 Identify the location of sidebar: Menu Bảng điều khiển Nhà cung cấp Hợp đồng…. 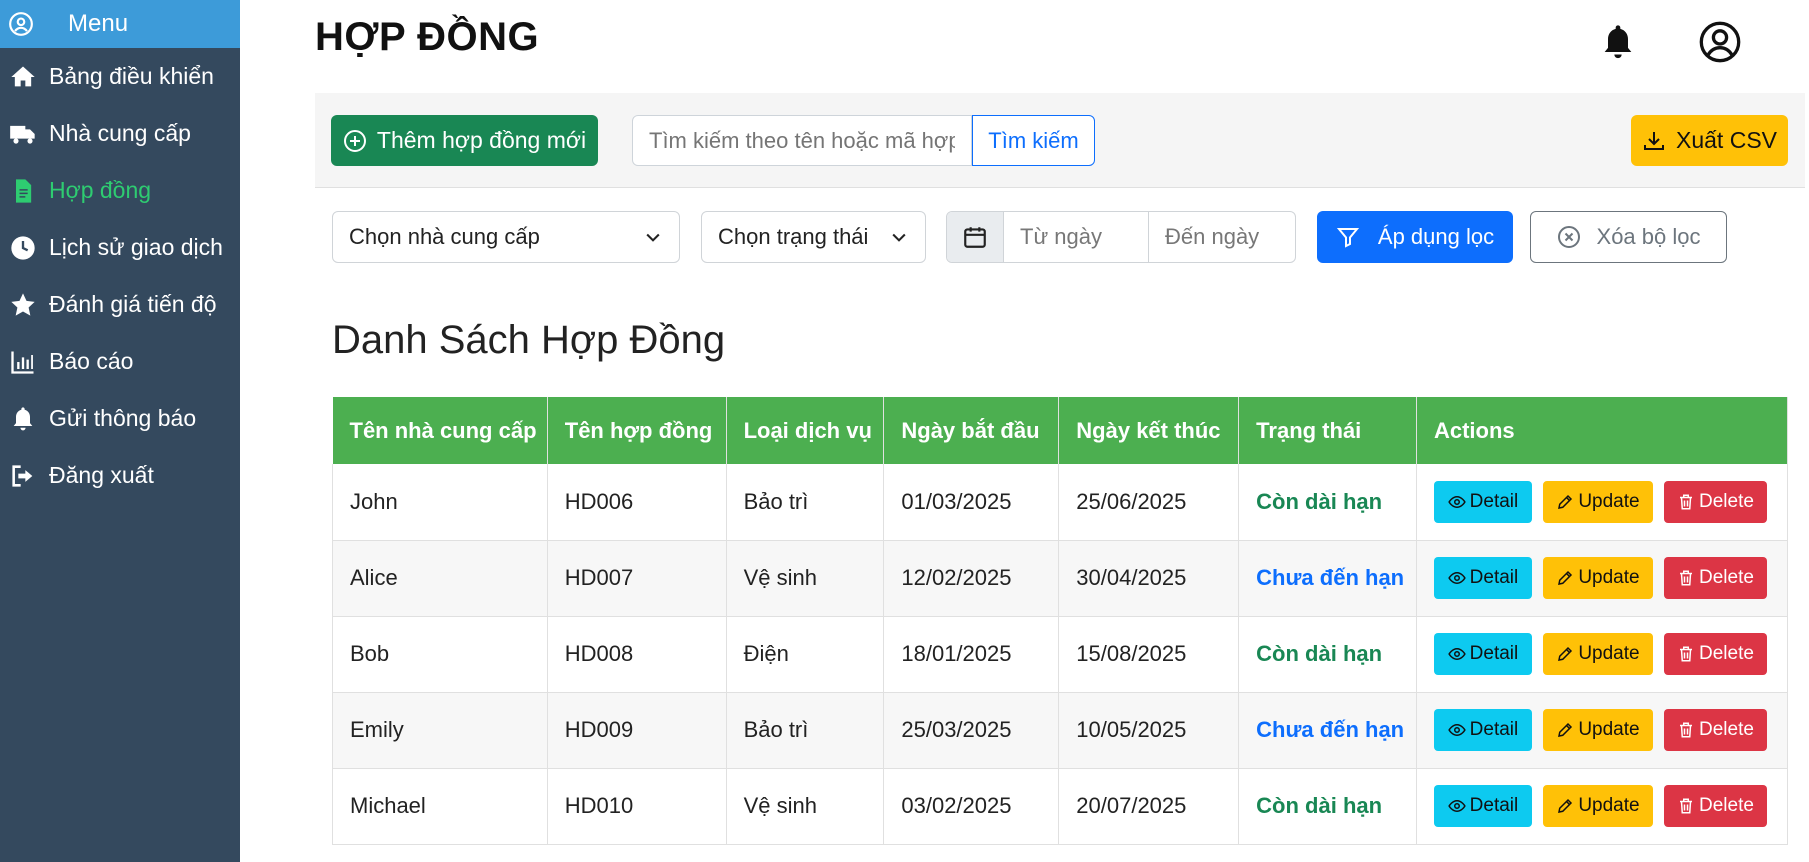
(120, 431).